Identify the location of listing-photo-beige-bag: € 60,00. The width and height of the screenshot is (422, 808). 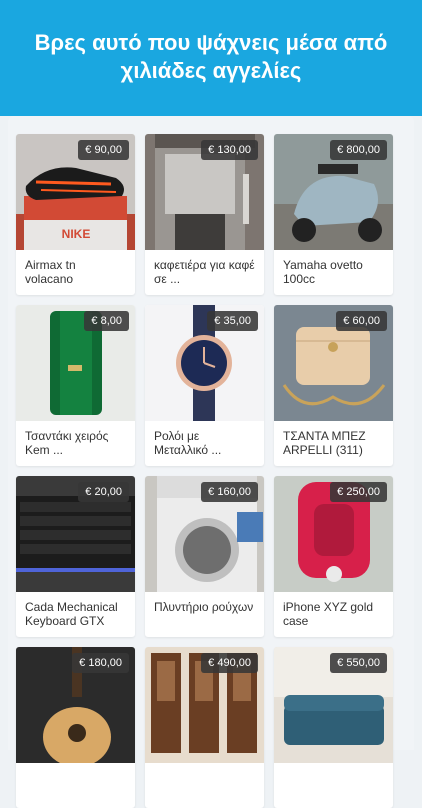
(333, 363).